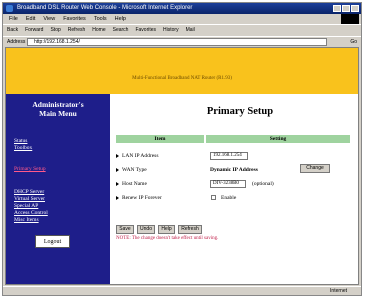 Image resolution: width=365 pixels, height=299 pixels. Describe the element at coordinates (160, 139) in the screenshot. I see `column-header-item: Item` at that location.